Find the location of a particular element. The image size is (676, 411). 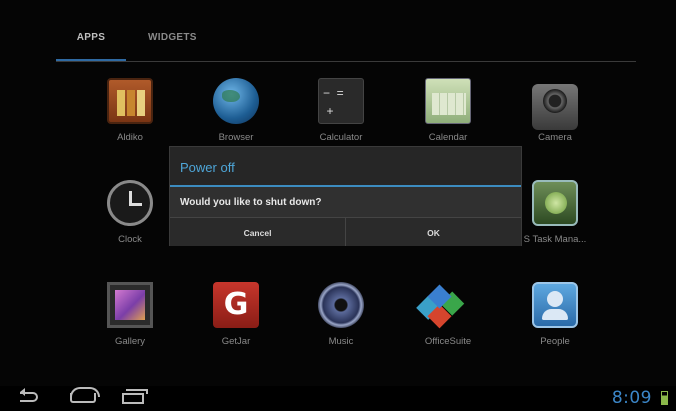

tab-apps: APPS is located at coordinates (91, 44).